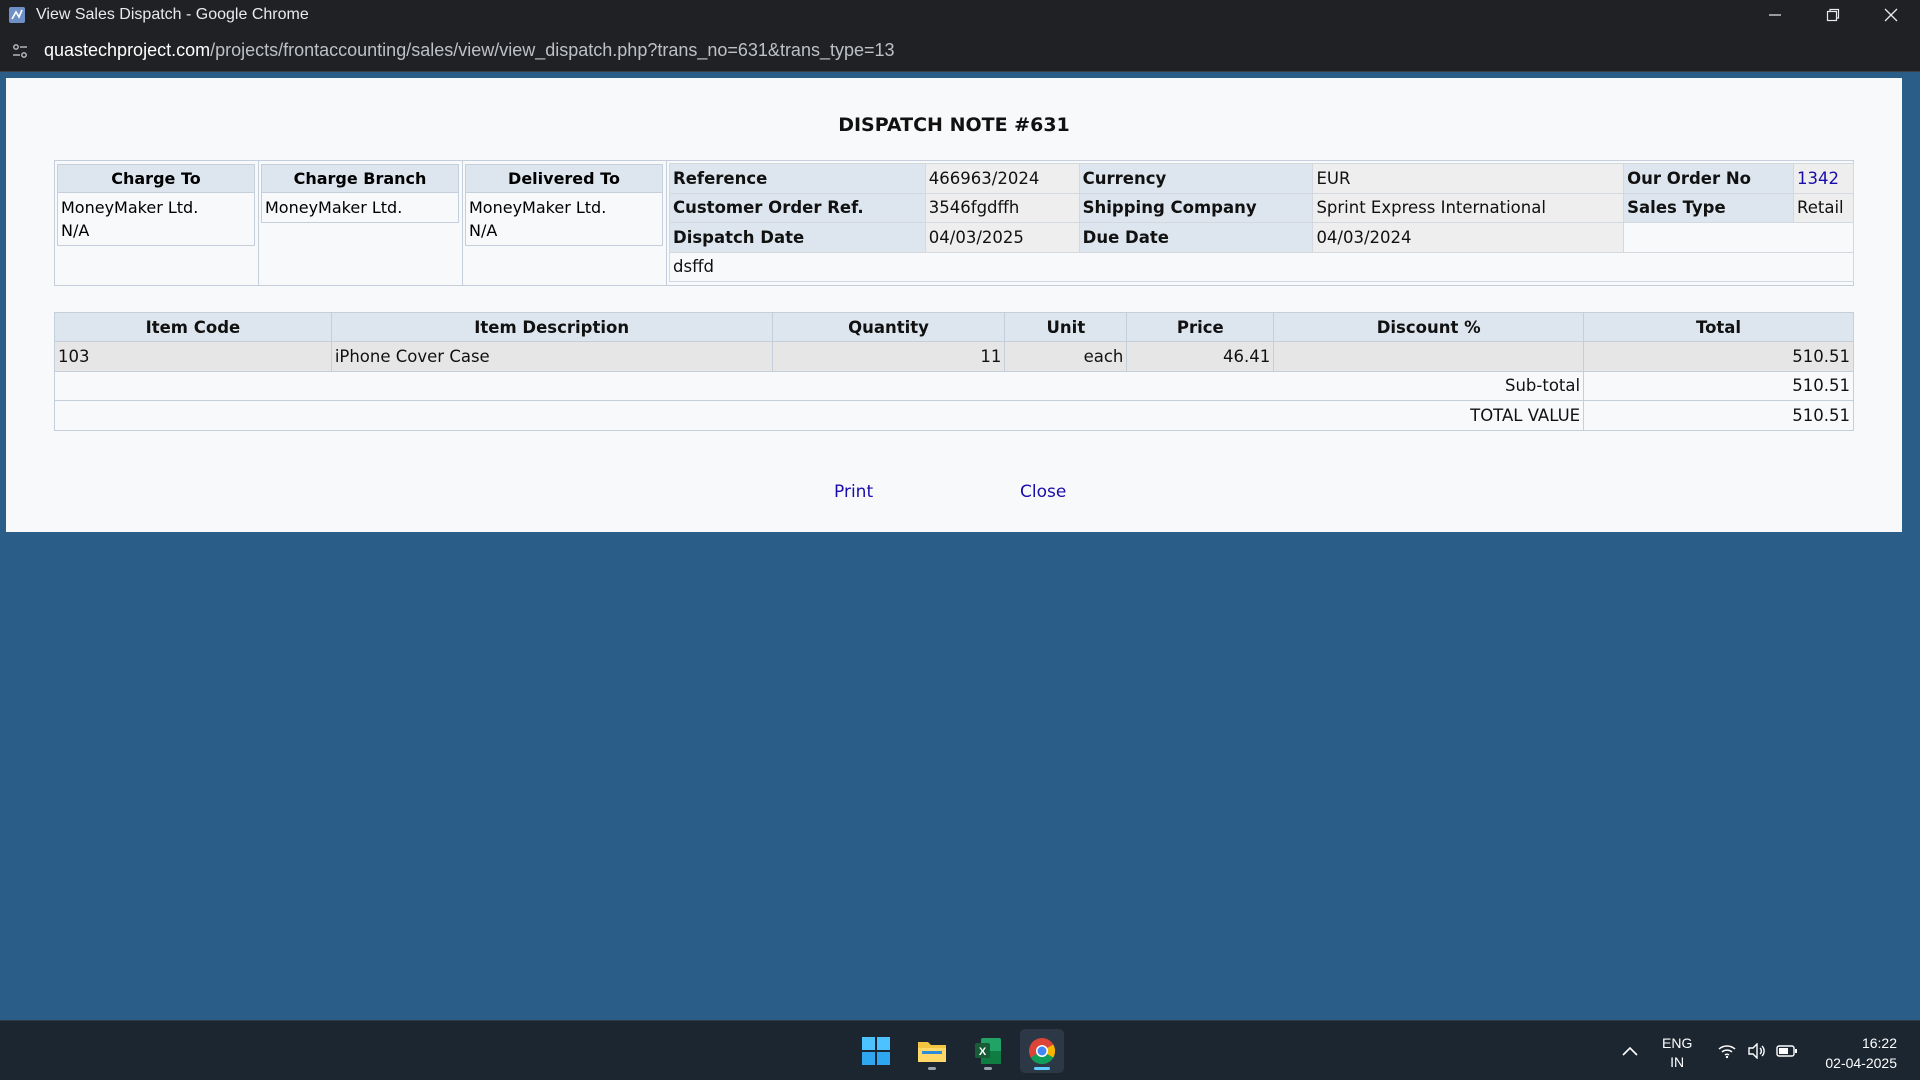 This screenshot has height=1080, width=1920. I want to click on col-item-code: Item Code, so click(193, 327).